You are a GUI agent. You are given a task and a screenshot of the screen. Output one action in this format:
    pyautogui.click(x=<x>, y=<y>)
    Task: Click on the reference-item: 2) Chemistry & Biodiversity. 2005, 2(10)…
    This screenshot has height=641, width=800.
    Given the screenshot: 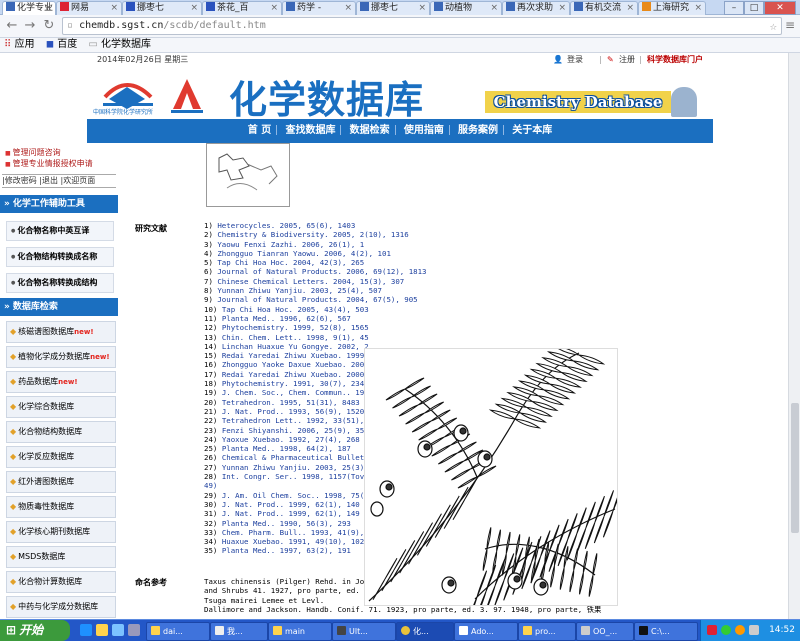 What is the action you would take?
    pyautogui.click(x=315, y=234)
    